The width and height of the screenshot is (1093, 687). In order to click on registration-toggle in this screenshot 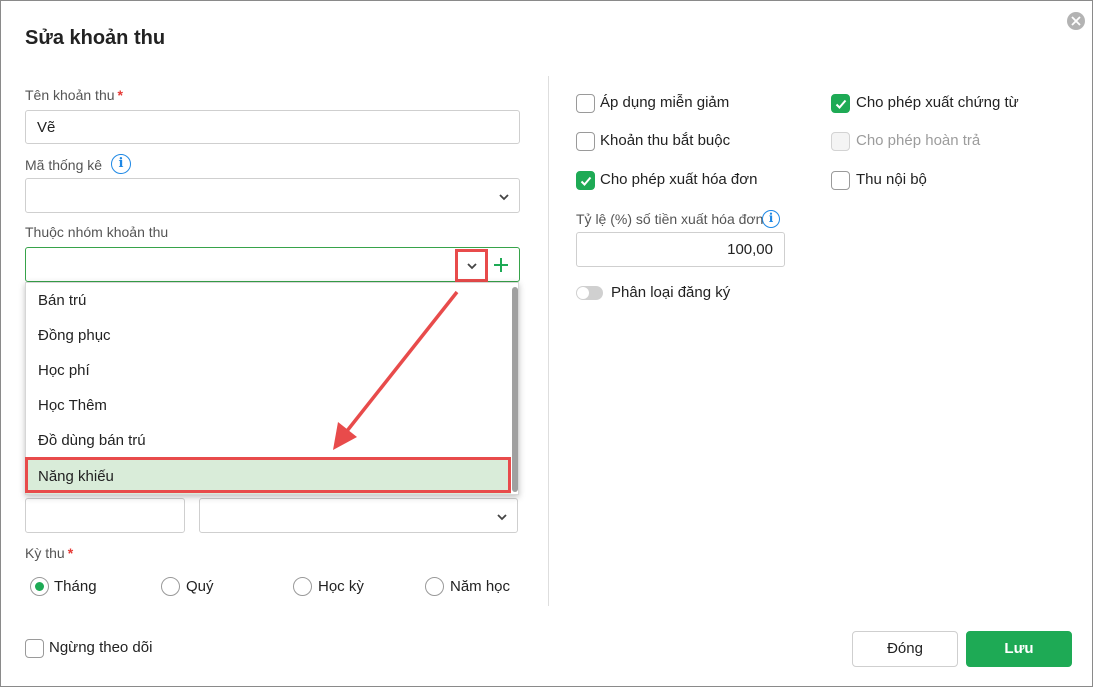, I will do `click(589, 293)`.